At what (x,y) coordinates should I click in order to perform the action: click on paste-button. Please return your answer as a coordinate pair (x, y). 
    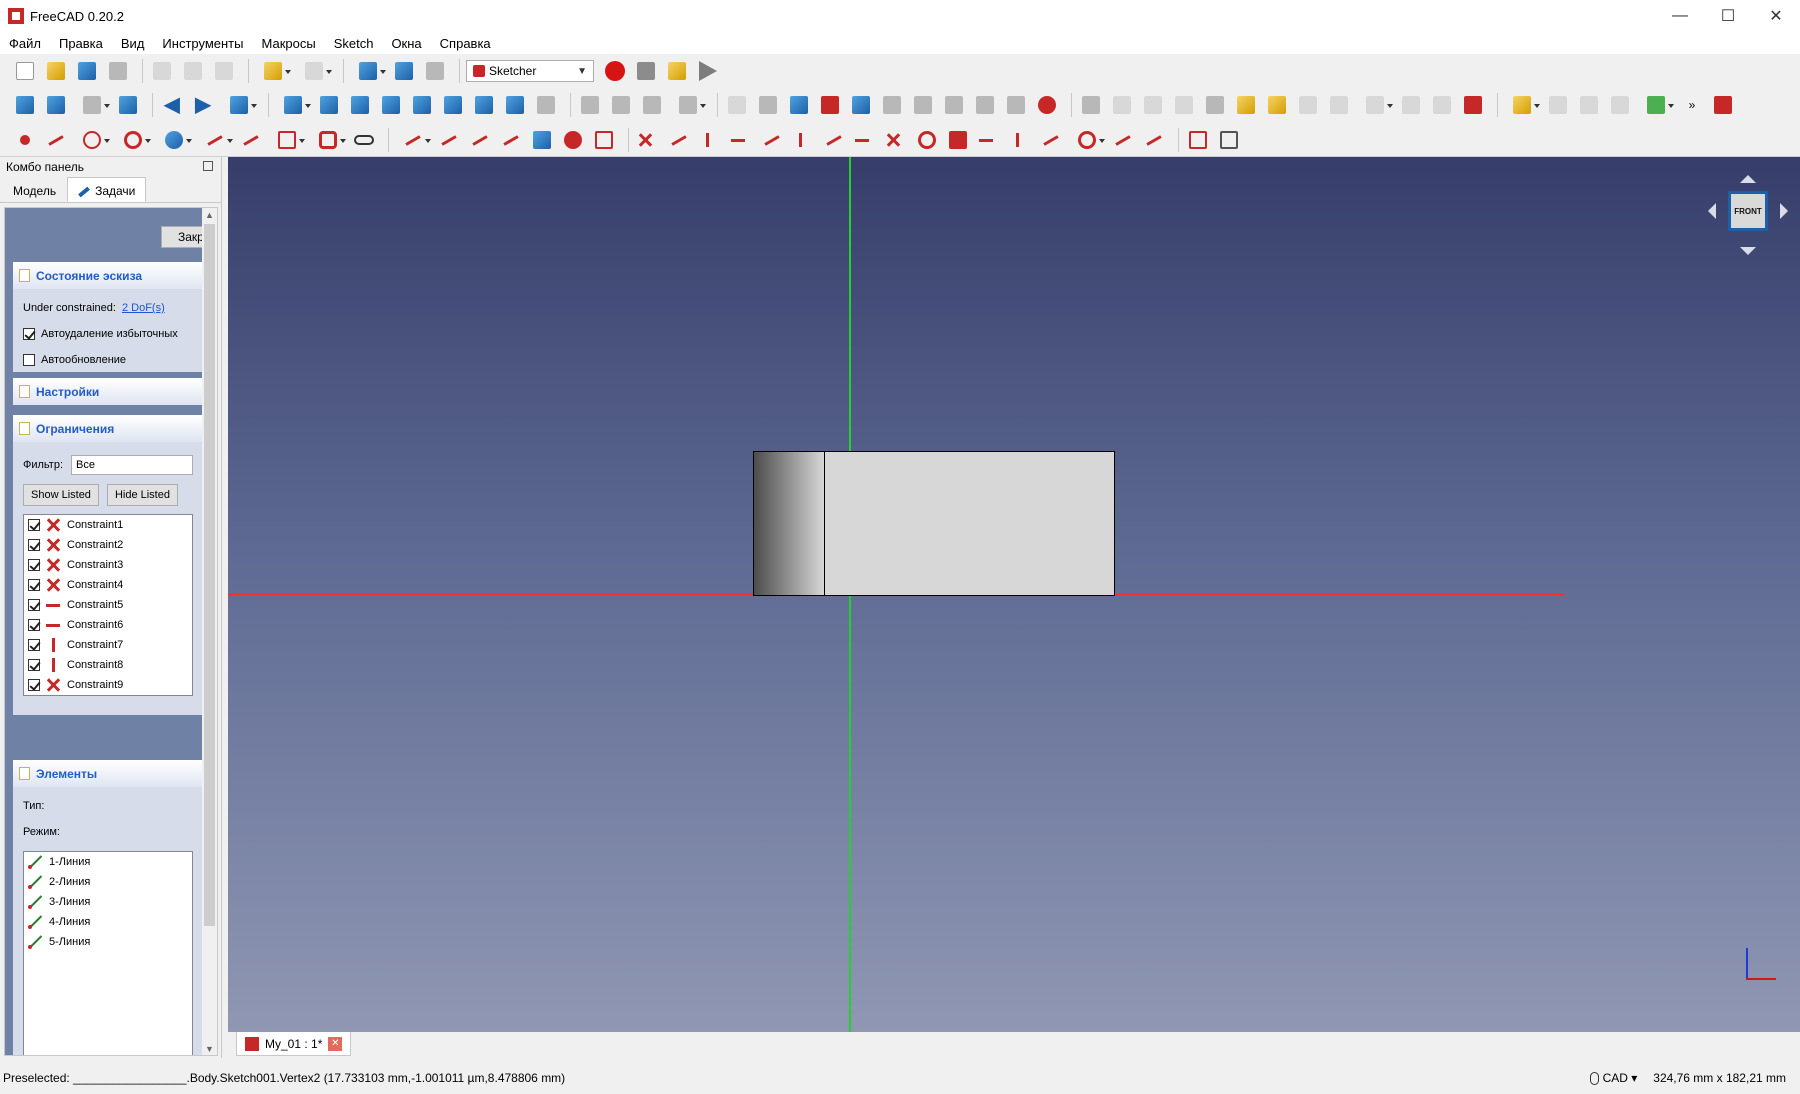
    Looking at the image, I should click on (224, 71).